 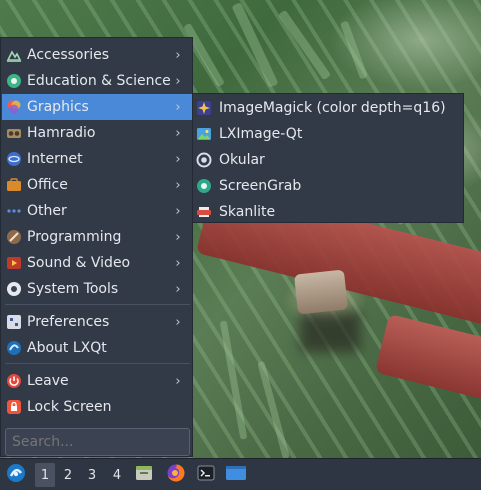 I want to click on accessories-icon, so click(x=14, y=55).